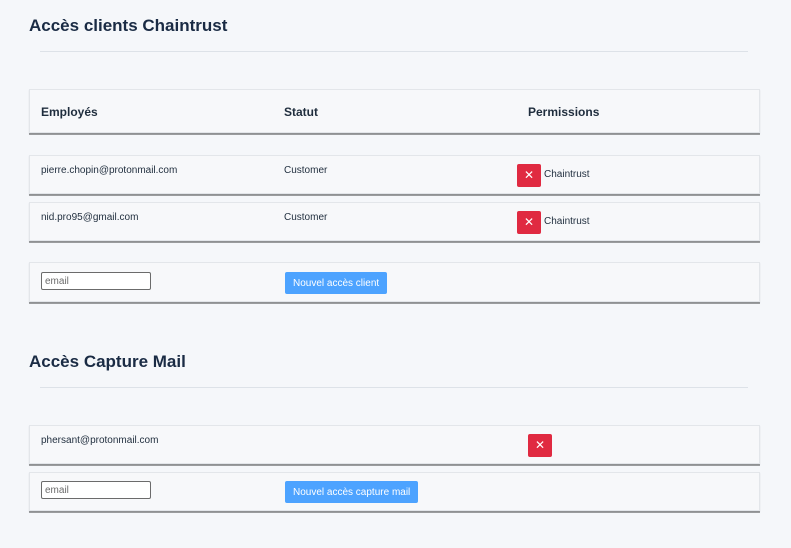  What do you see at coordinates (394, 111) in the screenshot?
I see `clients-table-header: Employés Statut Permissions` at bounding box center [394, 111].